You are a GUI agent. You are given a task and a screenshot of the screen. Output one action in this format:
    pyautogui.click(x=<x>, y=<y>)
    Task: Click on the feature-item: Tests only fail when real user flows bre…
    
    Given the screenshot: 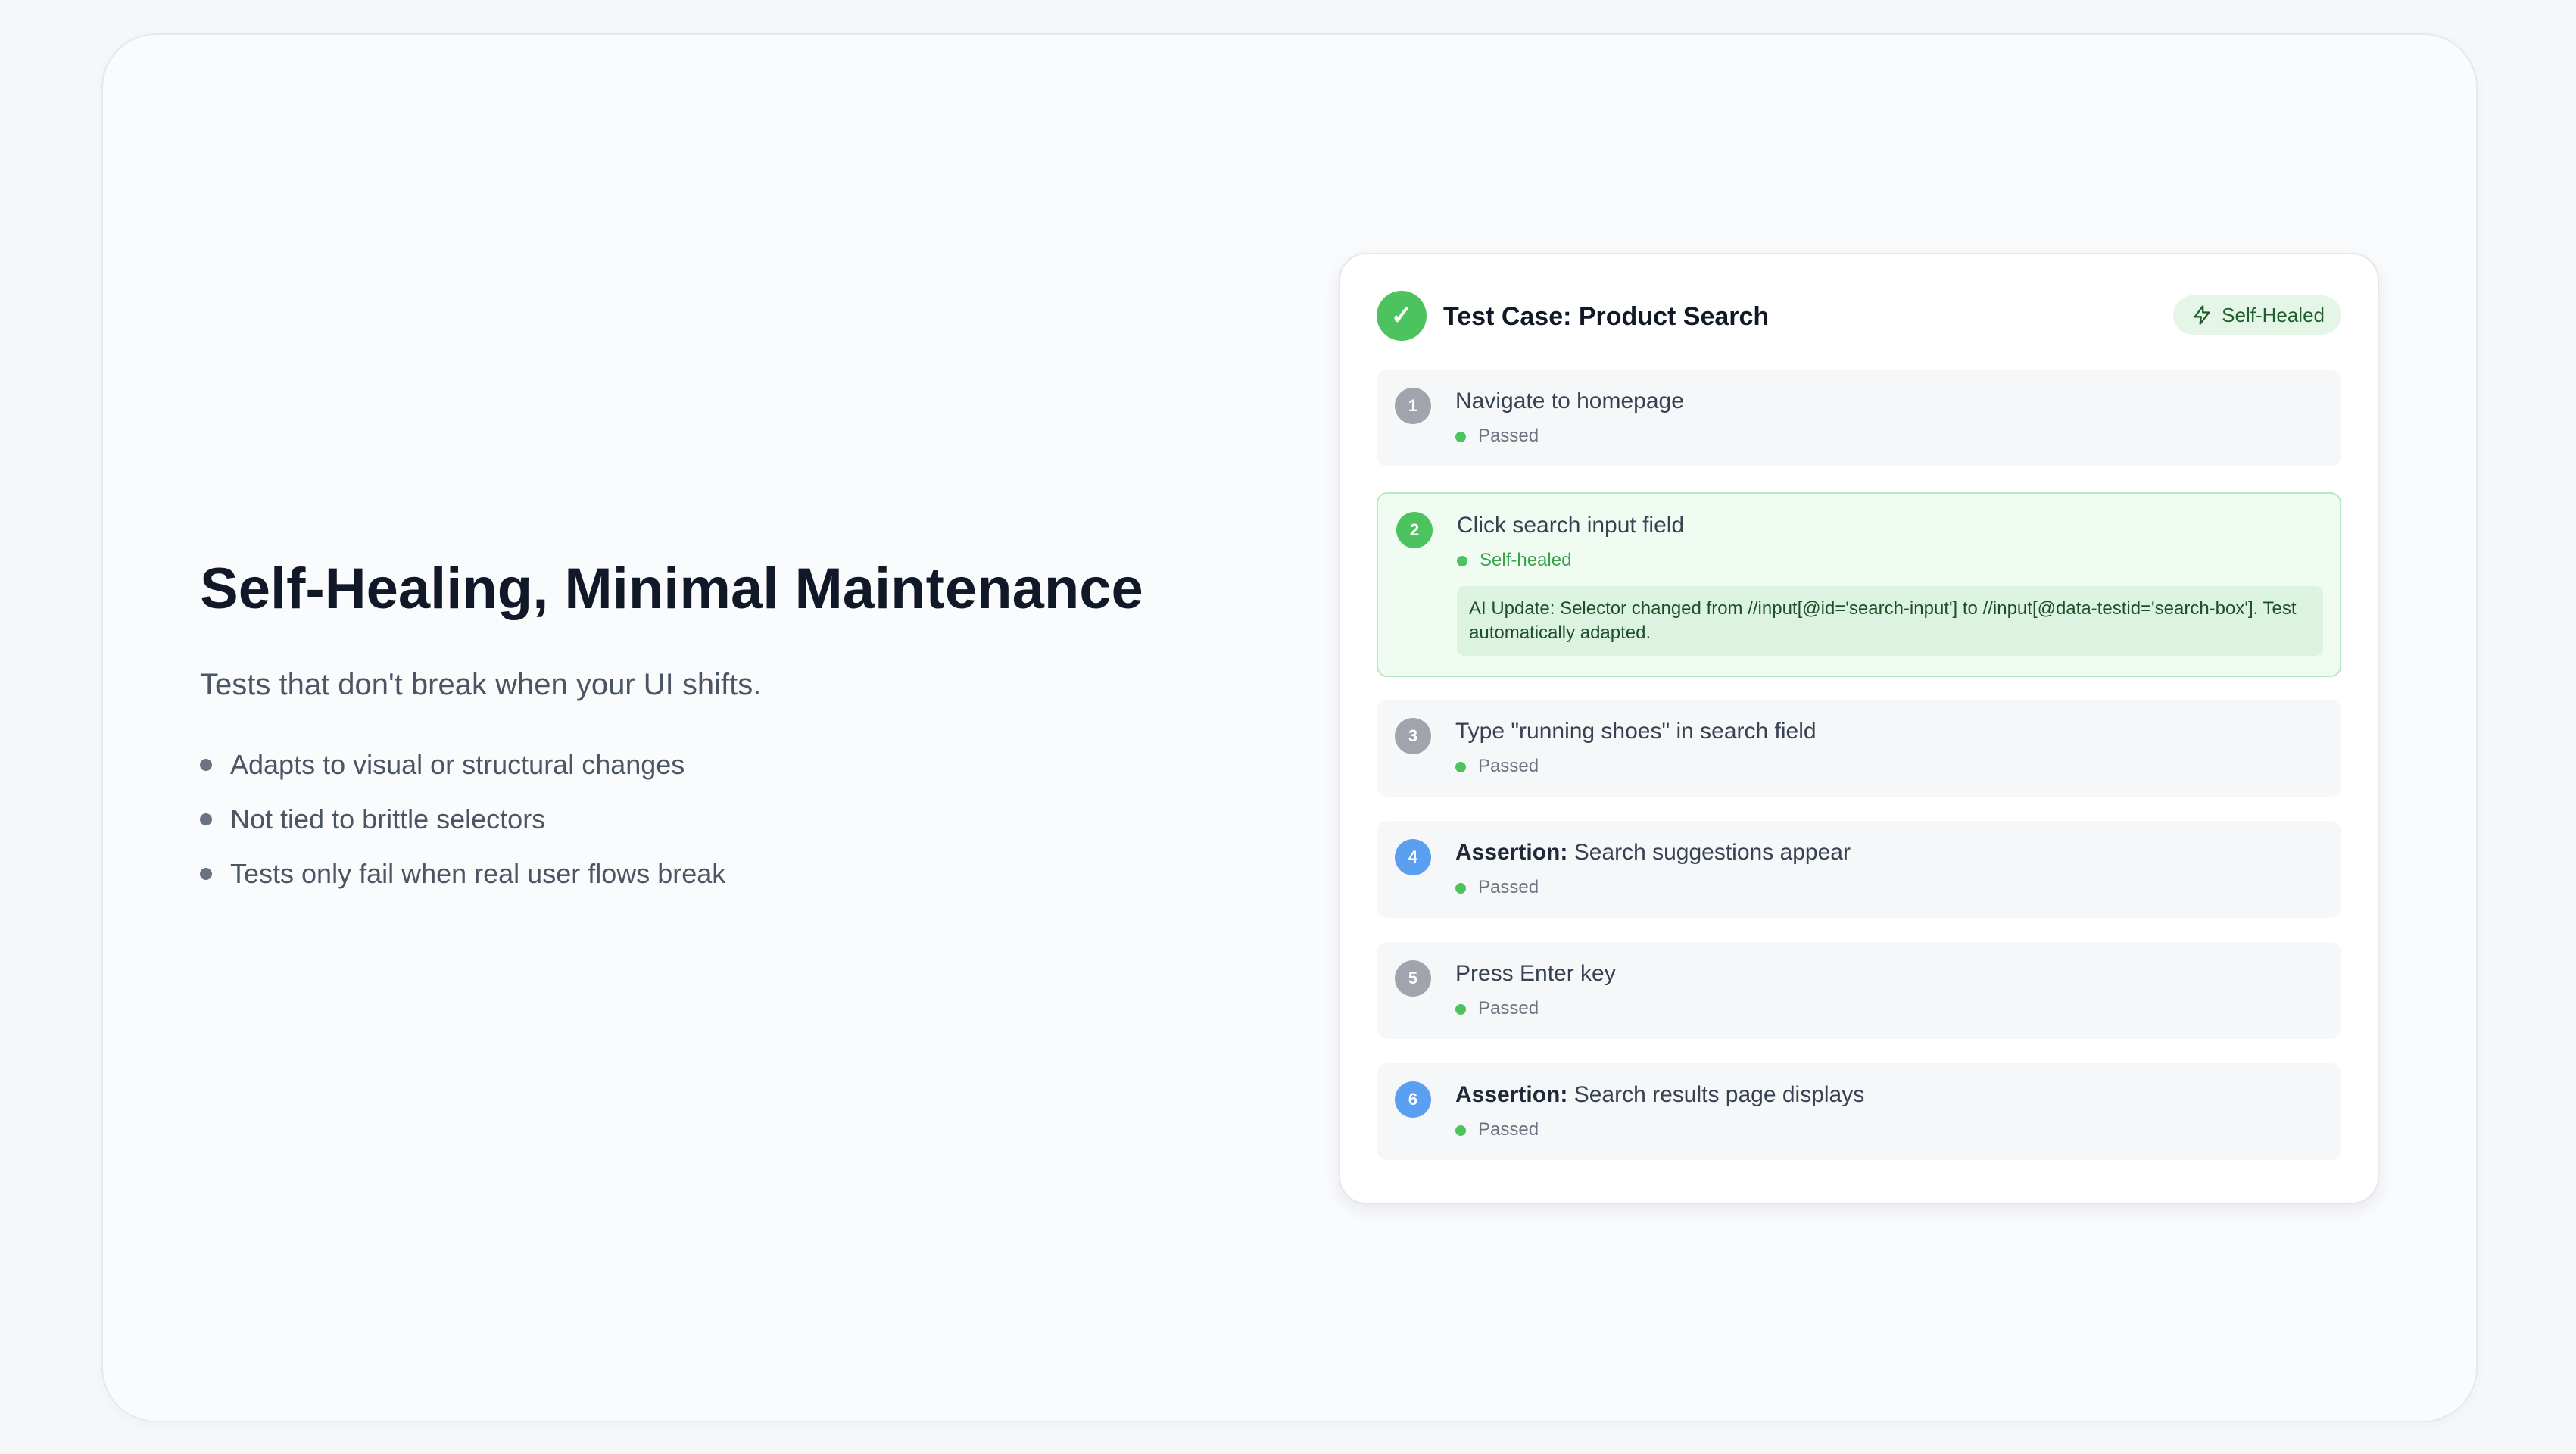 What is the action you would take?
    pyautogui.click(x=730, y=874)
    